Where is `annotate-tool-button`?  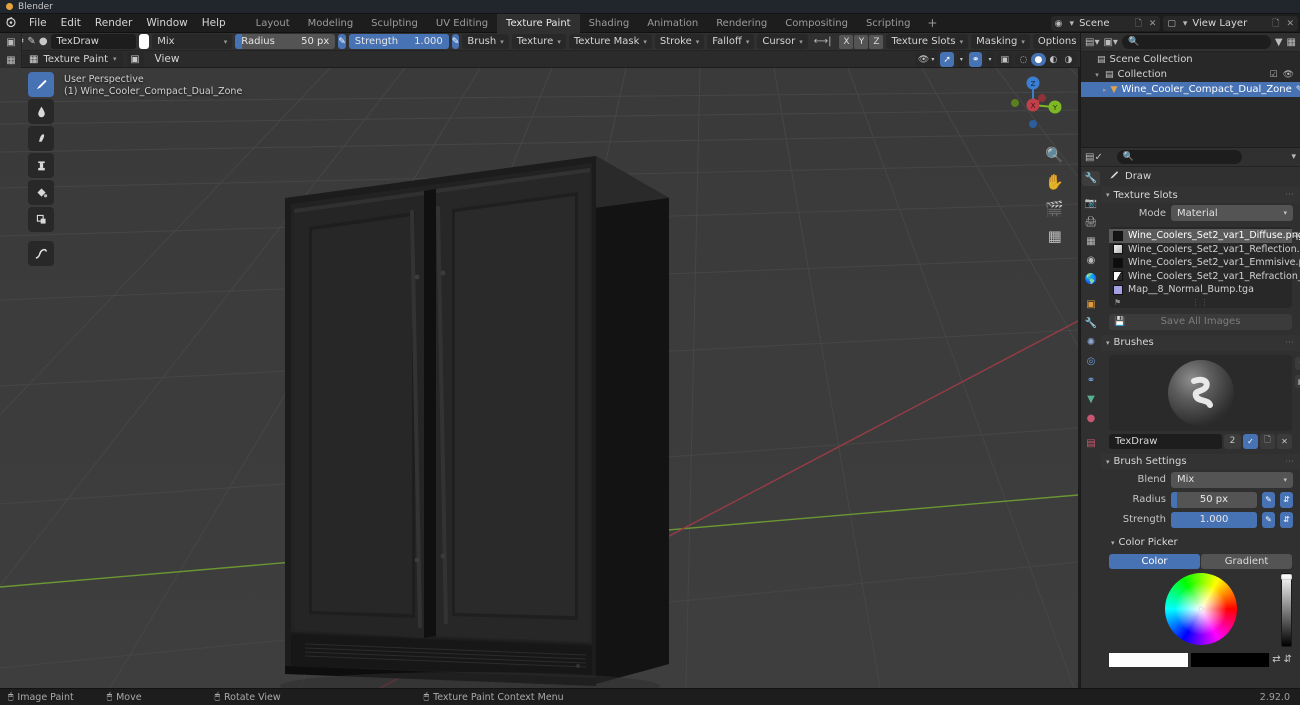 annotate-tool-button is located at coordinates (41, 253).